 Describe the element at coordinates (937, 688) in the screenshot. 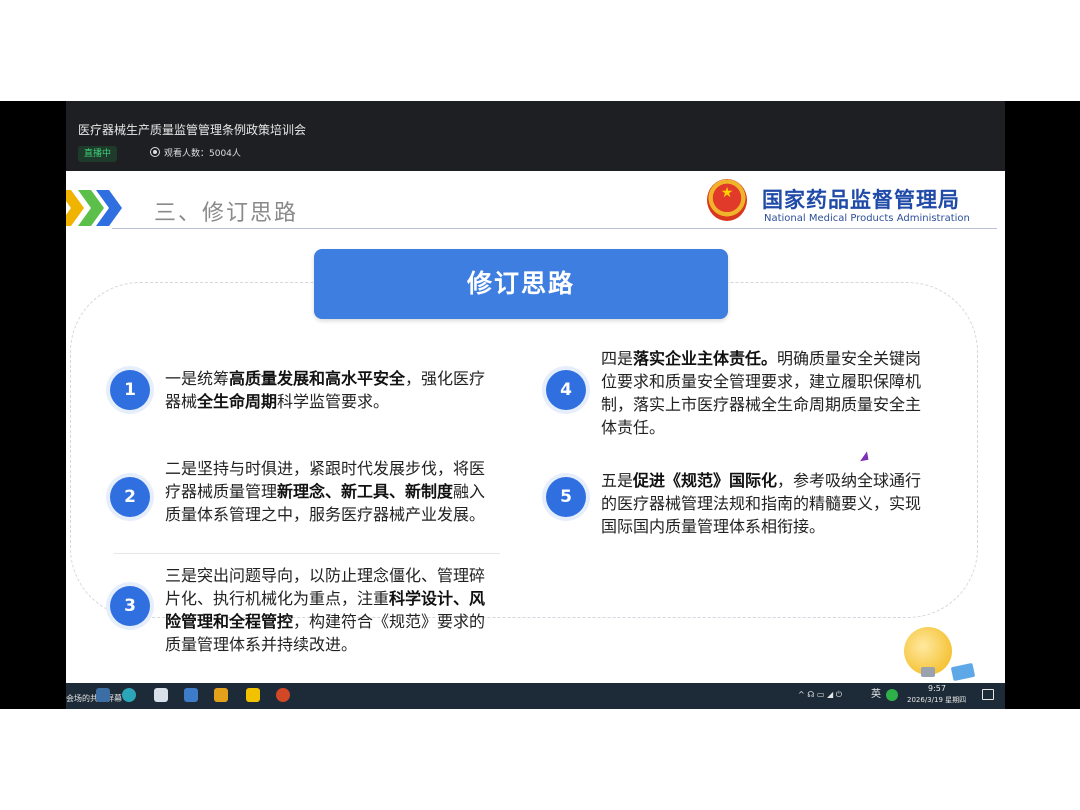

I see `clock-time: 9:57` at that location.